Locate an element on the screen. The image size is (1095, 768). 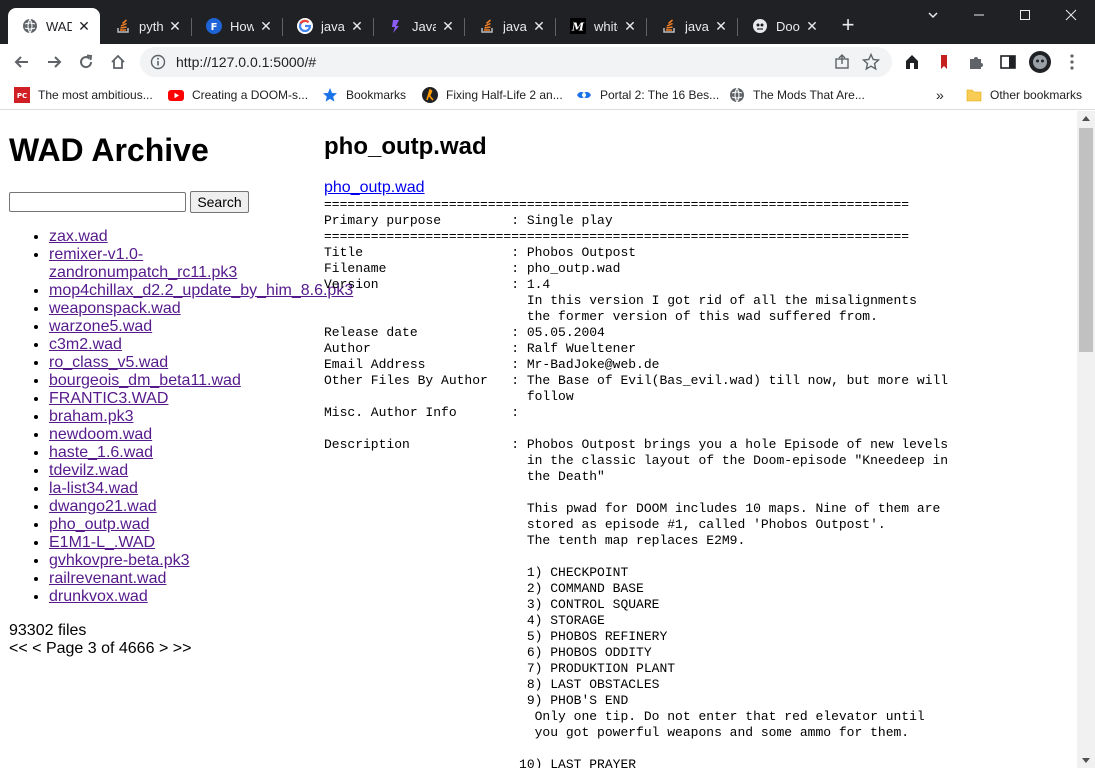
file-link: haste_1.6.wad is located at coordinates (101, 452).